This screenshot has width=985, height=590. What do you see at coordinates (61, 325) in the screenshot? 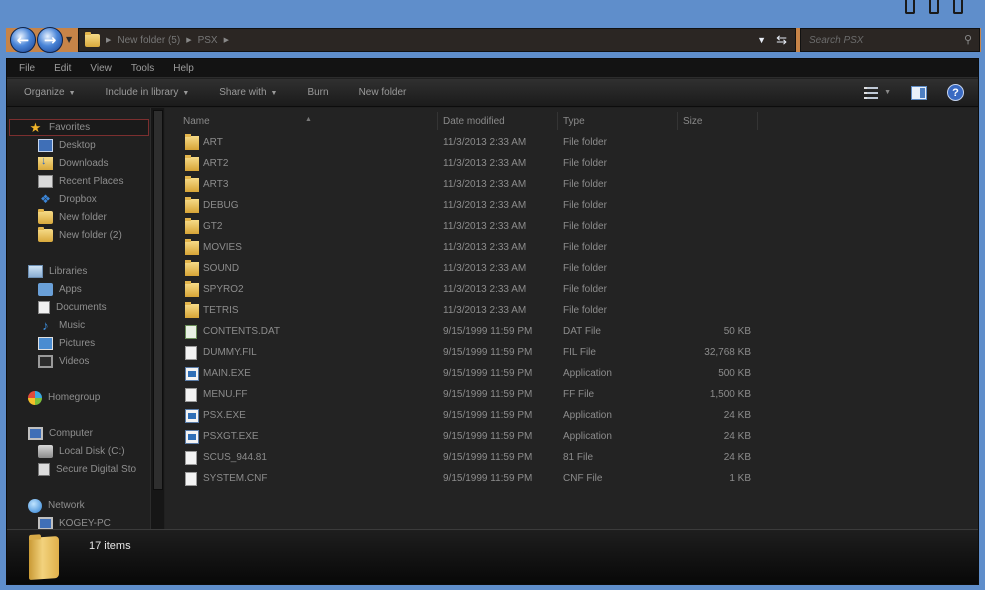
I see `sidebar-item-music: ♪ Music` at bounding box center [61, 325].